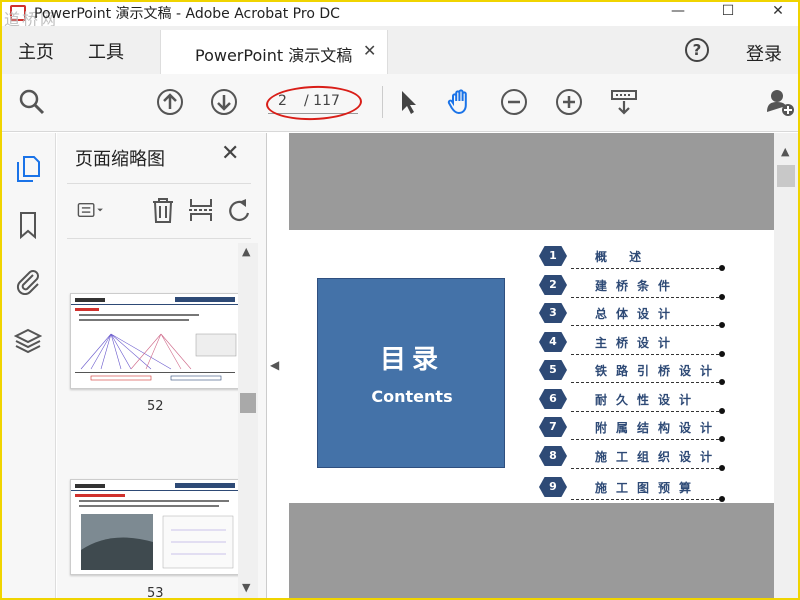 The width and height of the screenshot is (800, 600). Describe the element at coordinates (408, 102) in the screenshot. I see `select-arrow-icon` at that location.